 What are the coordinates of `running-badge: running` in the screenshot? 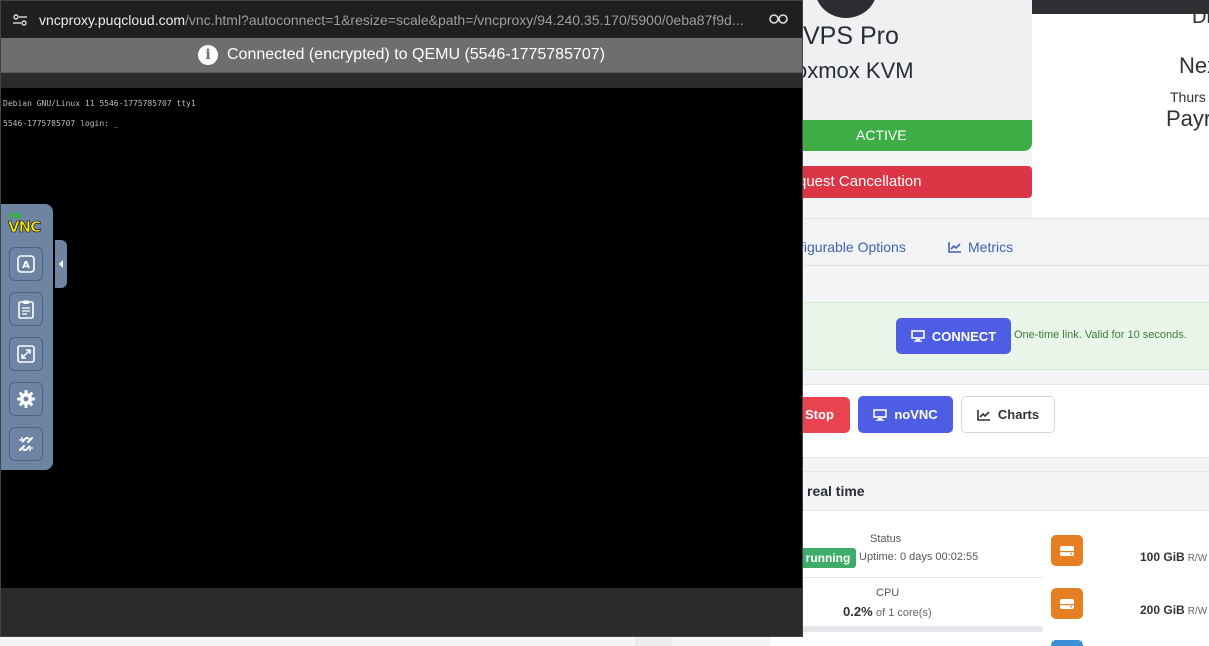 It's located at (828, 558).